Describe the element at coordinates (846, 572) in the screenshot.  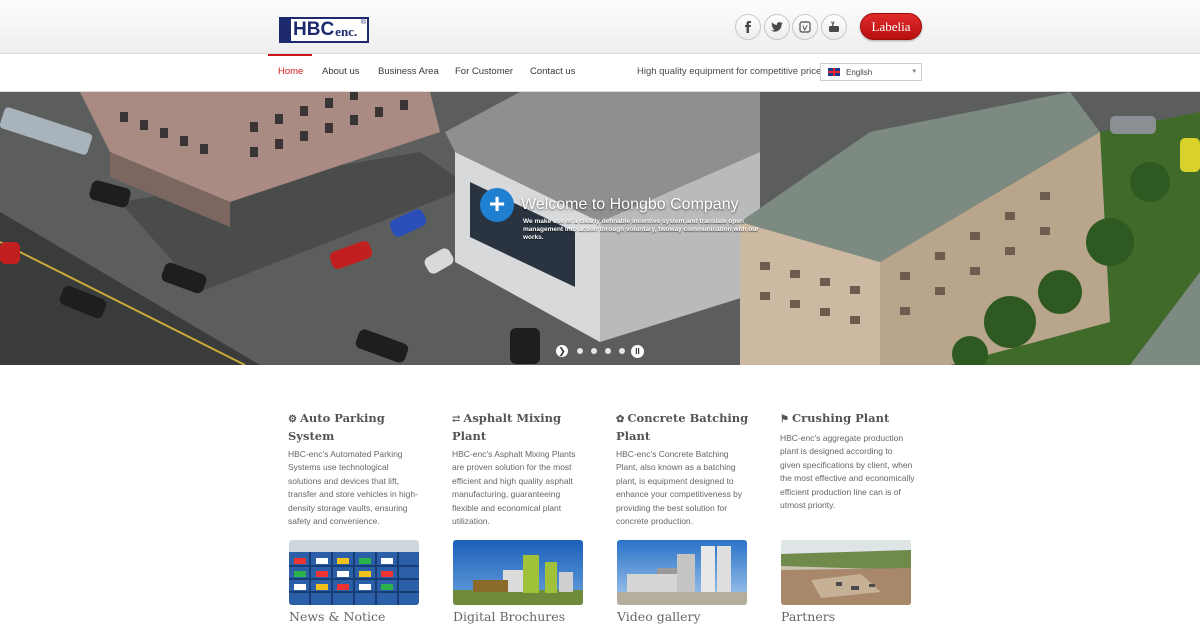
I see `partners-thumbnail` at that location.